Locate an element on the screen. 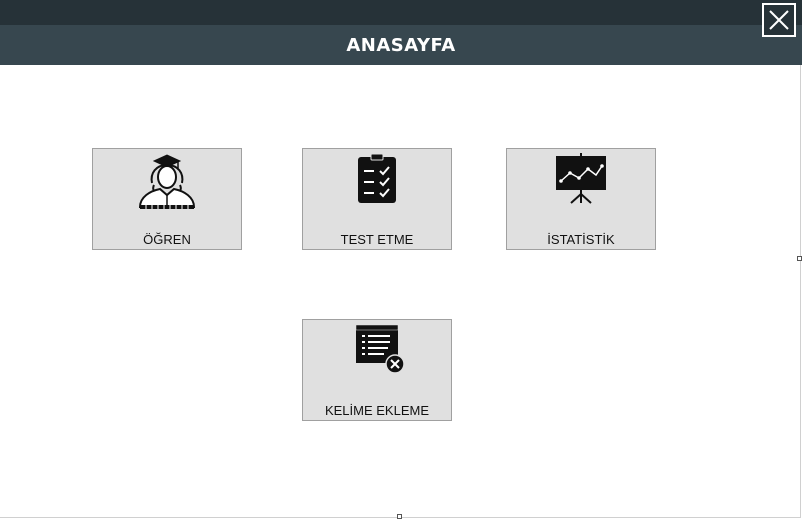  test-button: TEST ETME is located at coordinates (377, 199).